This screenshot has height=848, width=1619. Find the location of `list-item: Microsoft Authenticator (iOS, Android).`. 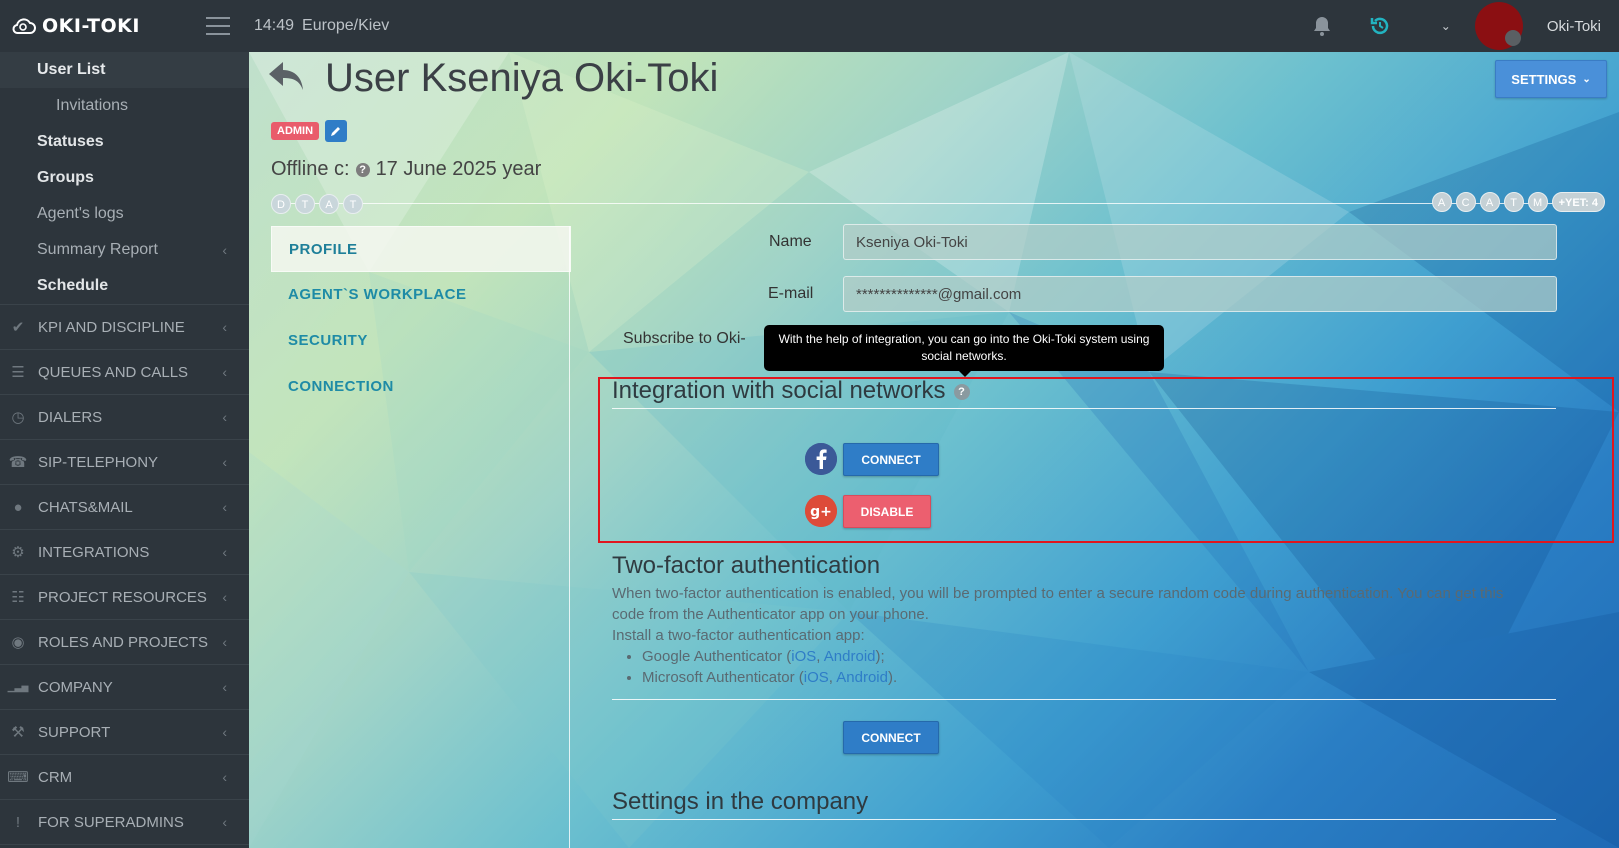

list-item: Microsoft Authenticator (iOS, Android). is located at coordinates (769, 677).